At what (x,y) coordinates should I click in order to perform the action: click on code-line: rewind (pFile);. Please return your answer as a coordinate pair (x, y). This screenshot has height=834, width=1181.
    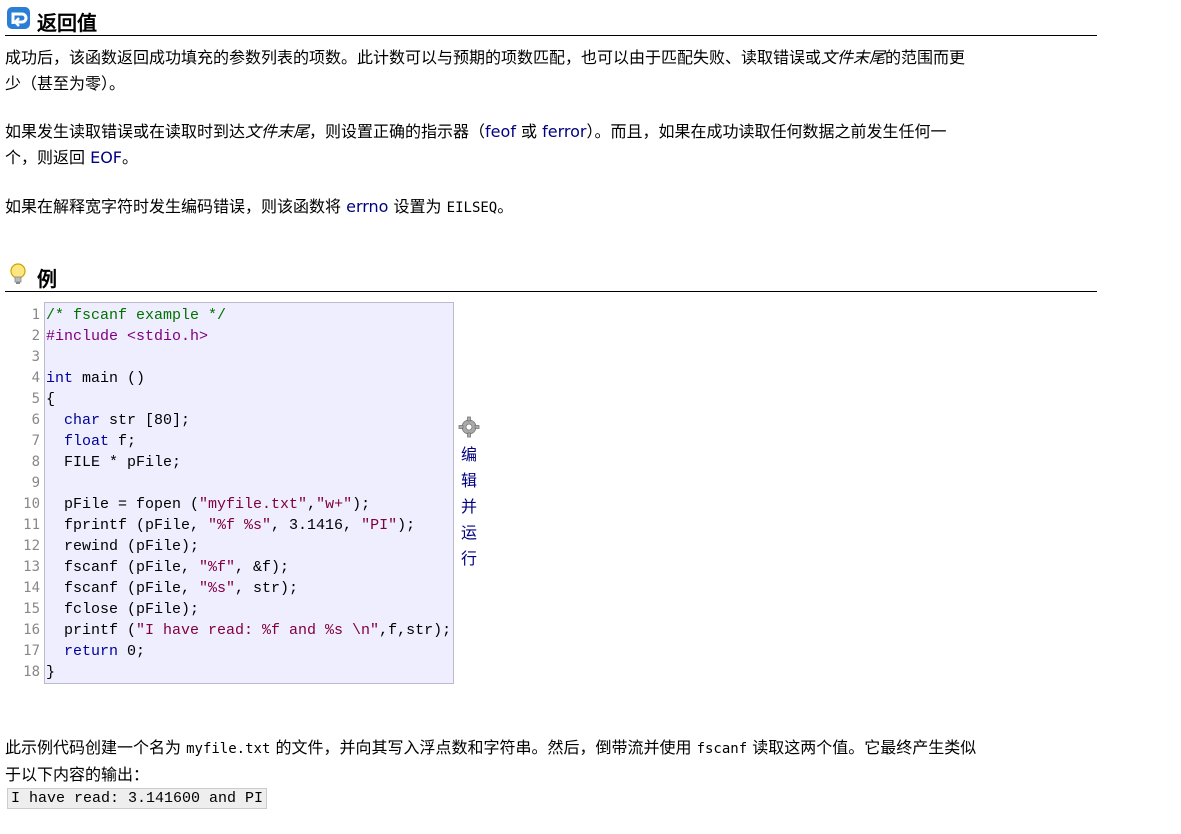
    Looking at the image, I should click on (123, 546).